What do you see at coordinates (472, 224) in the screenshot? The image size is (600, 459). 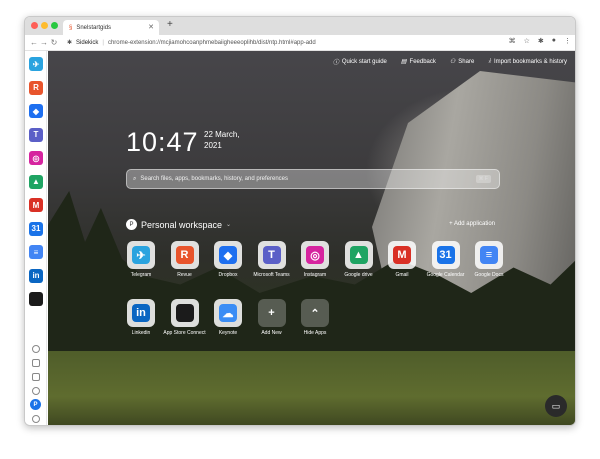 I see `add-application-button: + Add application` at bounding box center [472, 224].